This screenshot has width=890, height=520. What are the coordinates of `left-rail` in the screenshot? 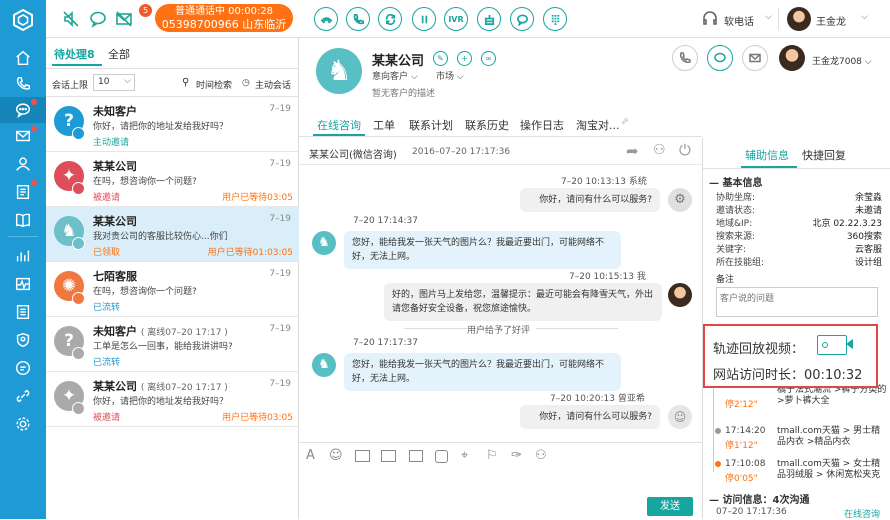 It's located at (23, 259).